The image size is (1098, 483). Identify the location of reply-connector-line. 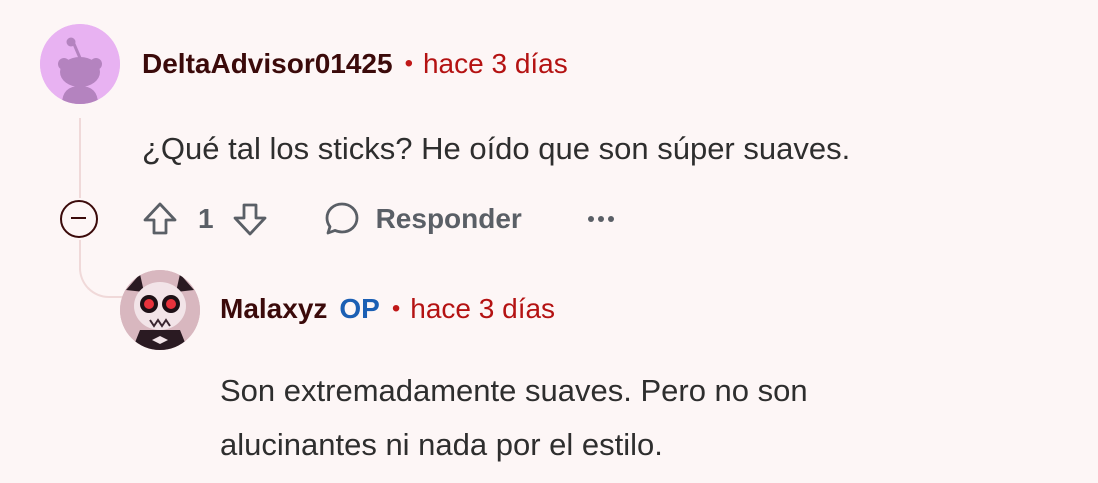
(102, 280).